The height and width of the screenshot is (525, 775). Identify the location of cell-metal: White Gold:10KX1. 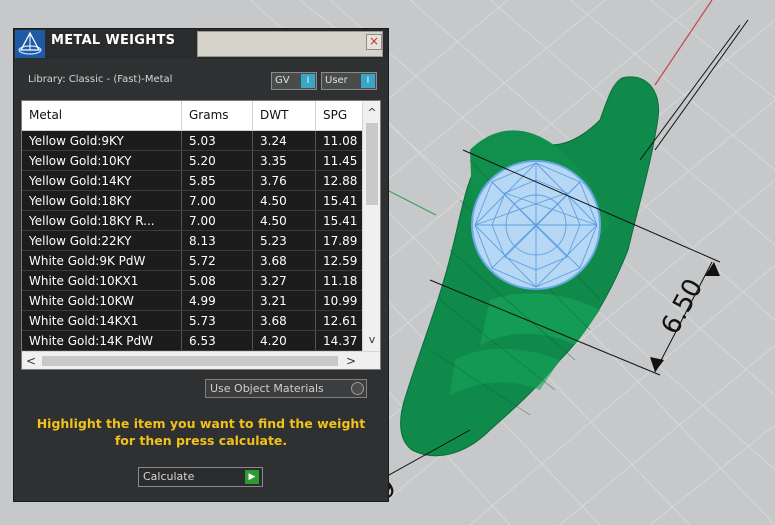
(102, 280).